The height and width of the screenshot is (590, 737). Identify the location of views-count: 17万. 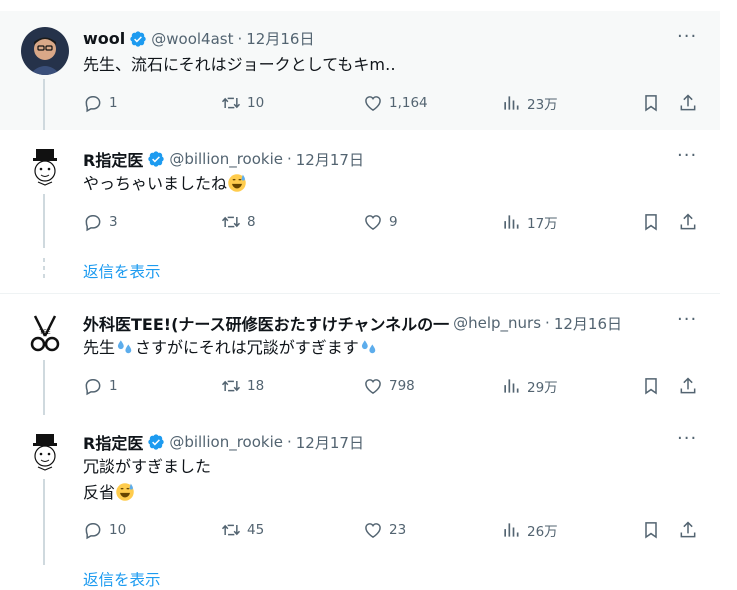
(542, 224).